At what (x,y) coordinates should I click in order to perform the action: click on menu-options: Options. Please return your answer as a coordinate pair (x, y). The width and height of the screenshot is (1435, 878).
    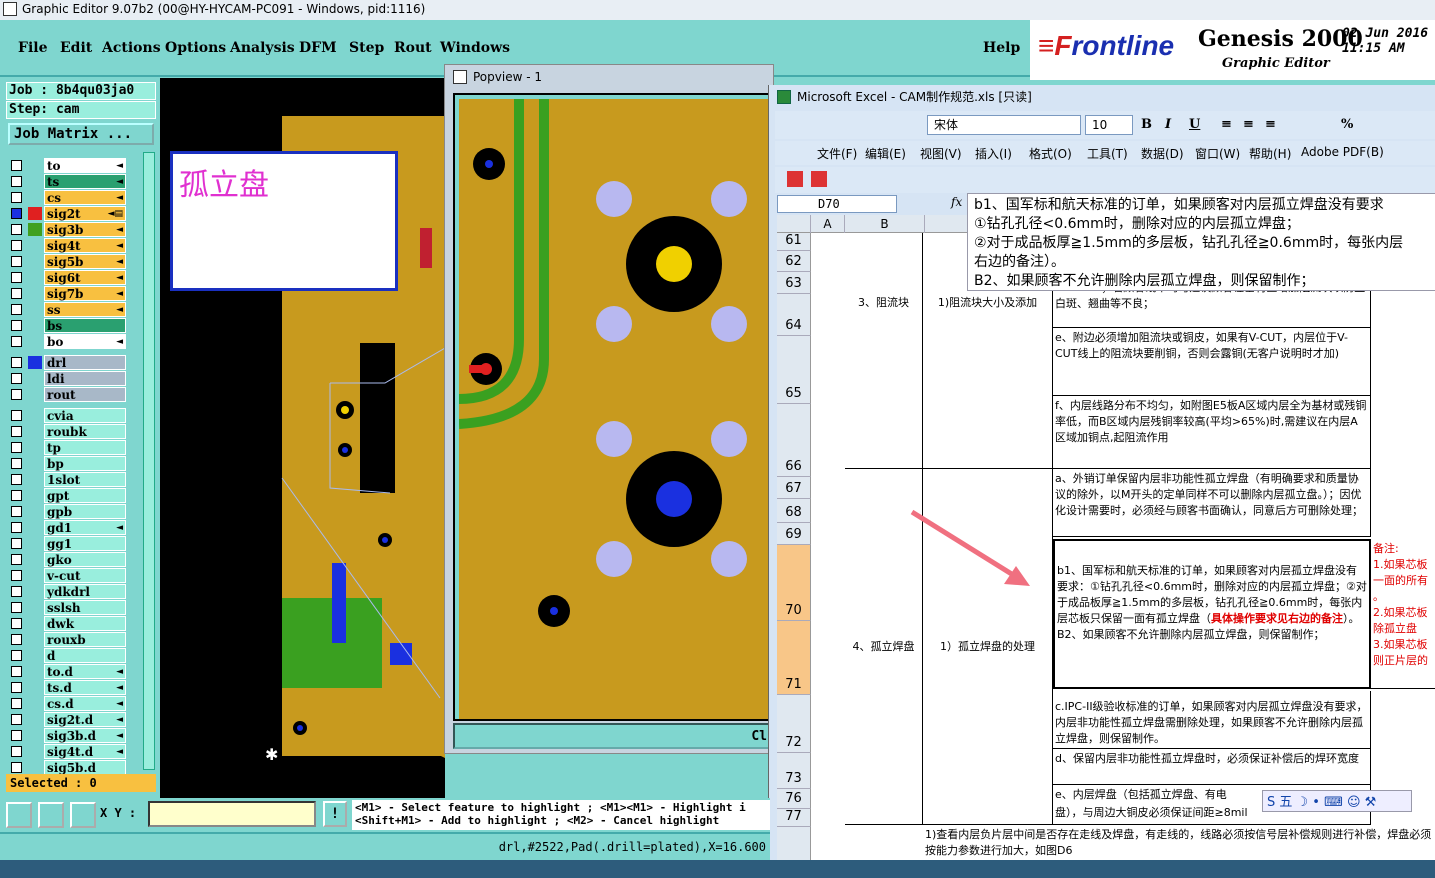
    Looking at the image, I should click on (195, 48).